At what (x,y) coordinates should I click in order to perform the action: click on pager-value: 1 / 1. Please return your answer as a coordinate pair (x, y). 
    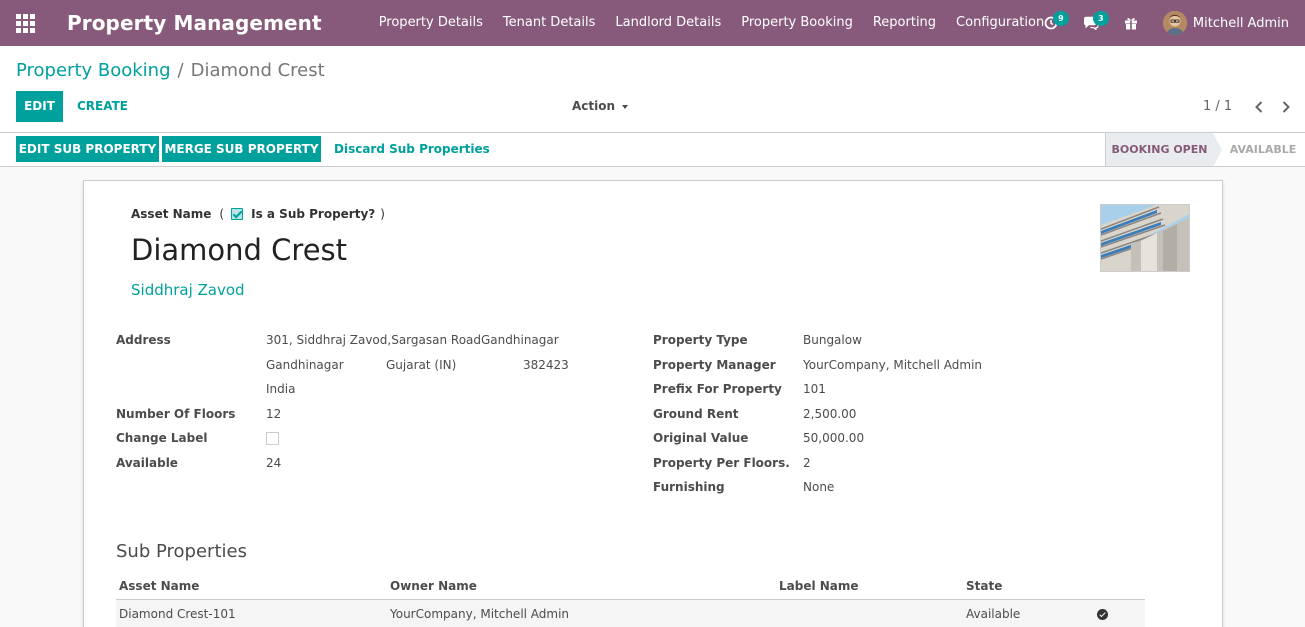
    Looking at the image, I should click on (1217, 106).